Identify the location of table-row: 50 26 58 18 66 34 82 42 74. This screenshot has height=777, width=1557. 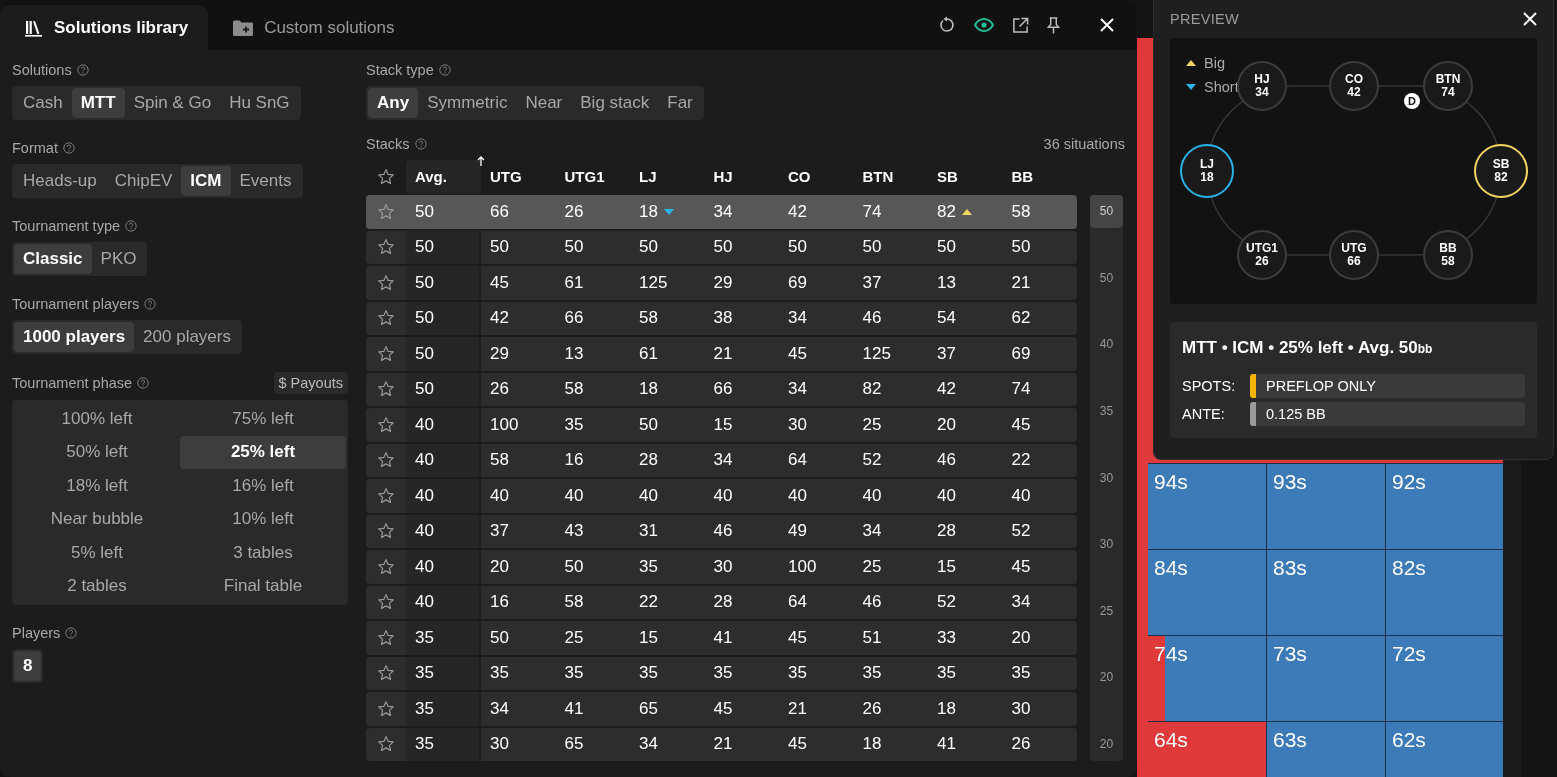
(721, 389).